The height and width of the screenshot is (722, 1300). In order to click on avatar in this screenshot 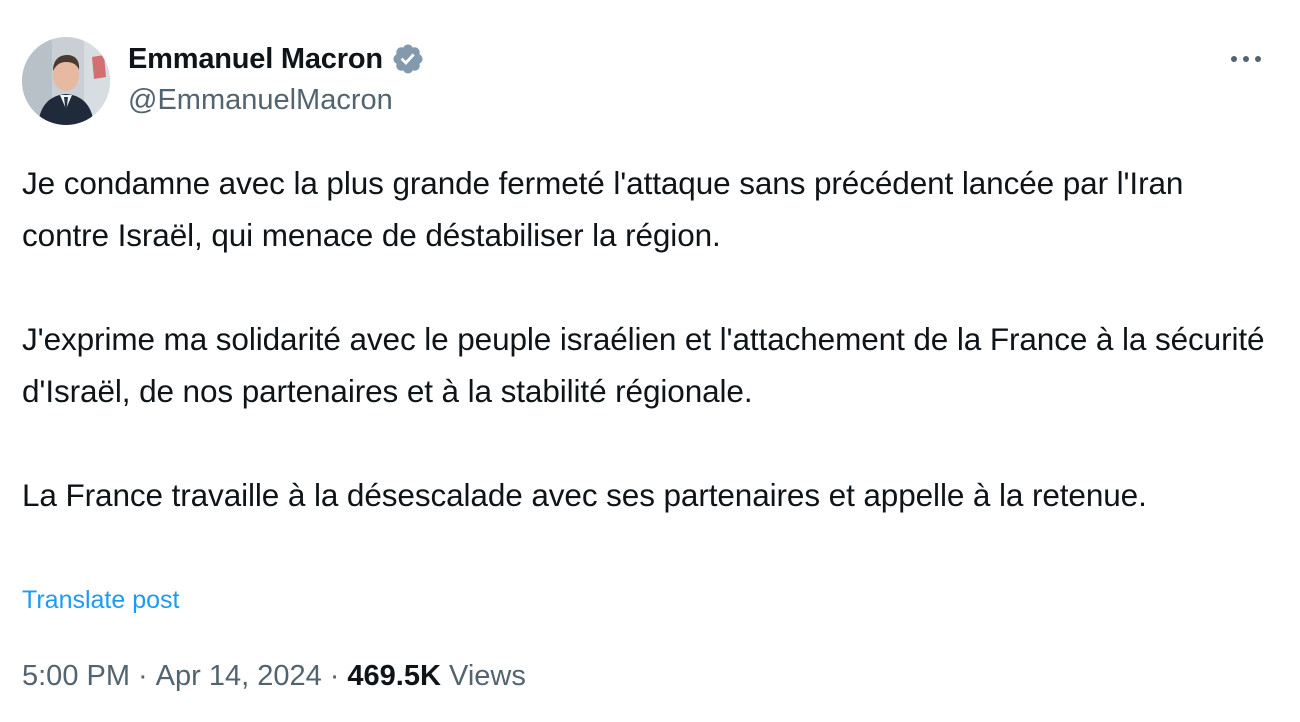, I will do `click(66, 81)`.